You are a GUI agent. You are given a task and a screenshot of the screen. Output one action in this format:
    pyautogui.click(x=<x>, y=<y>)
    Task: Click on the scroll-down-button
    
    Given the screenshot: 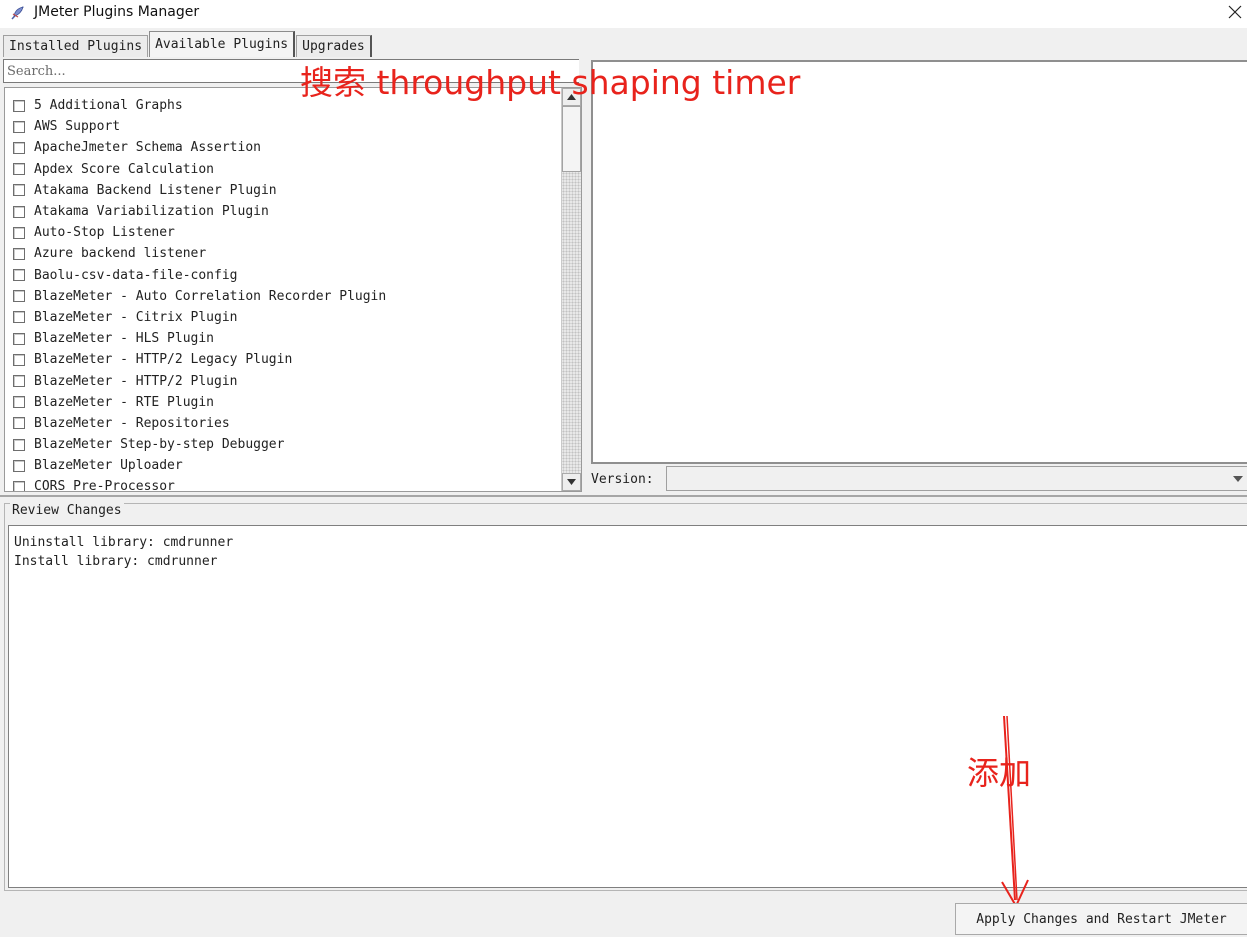 What is the action you would take?
    pyautogui.click(x=571, y=482)
    